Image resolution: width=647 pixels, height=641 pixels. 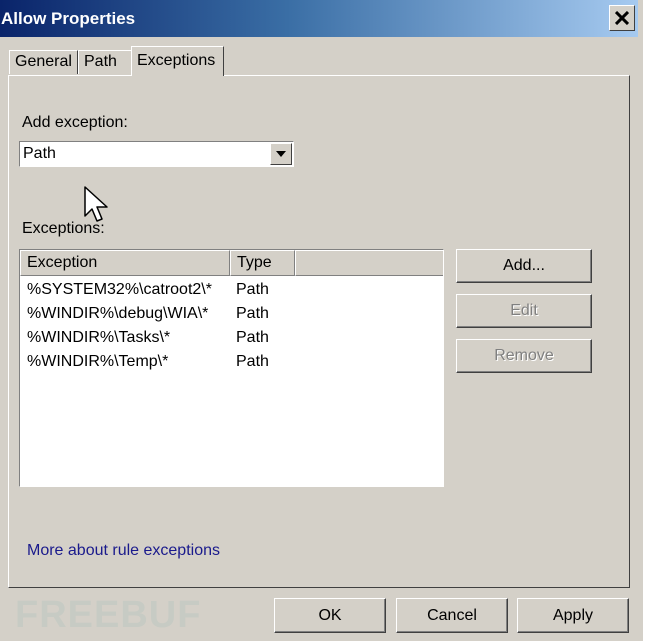 What do you see at coordinates (63, 228) in the screenshot?
I see `exceptions-label: Exceptions:` at bounding box center [63, 228].